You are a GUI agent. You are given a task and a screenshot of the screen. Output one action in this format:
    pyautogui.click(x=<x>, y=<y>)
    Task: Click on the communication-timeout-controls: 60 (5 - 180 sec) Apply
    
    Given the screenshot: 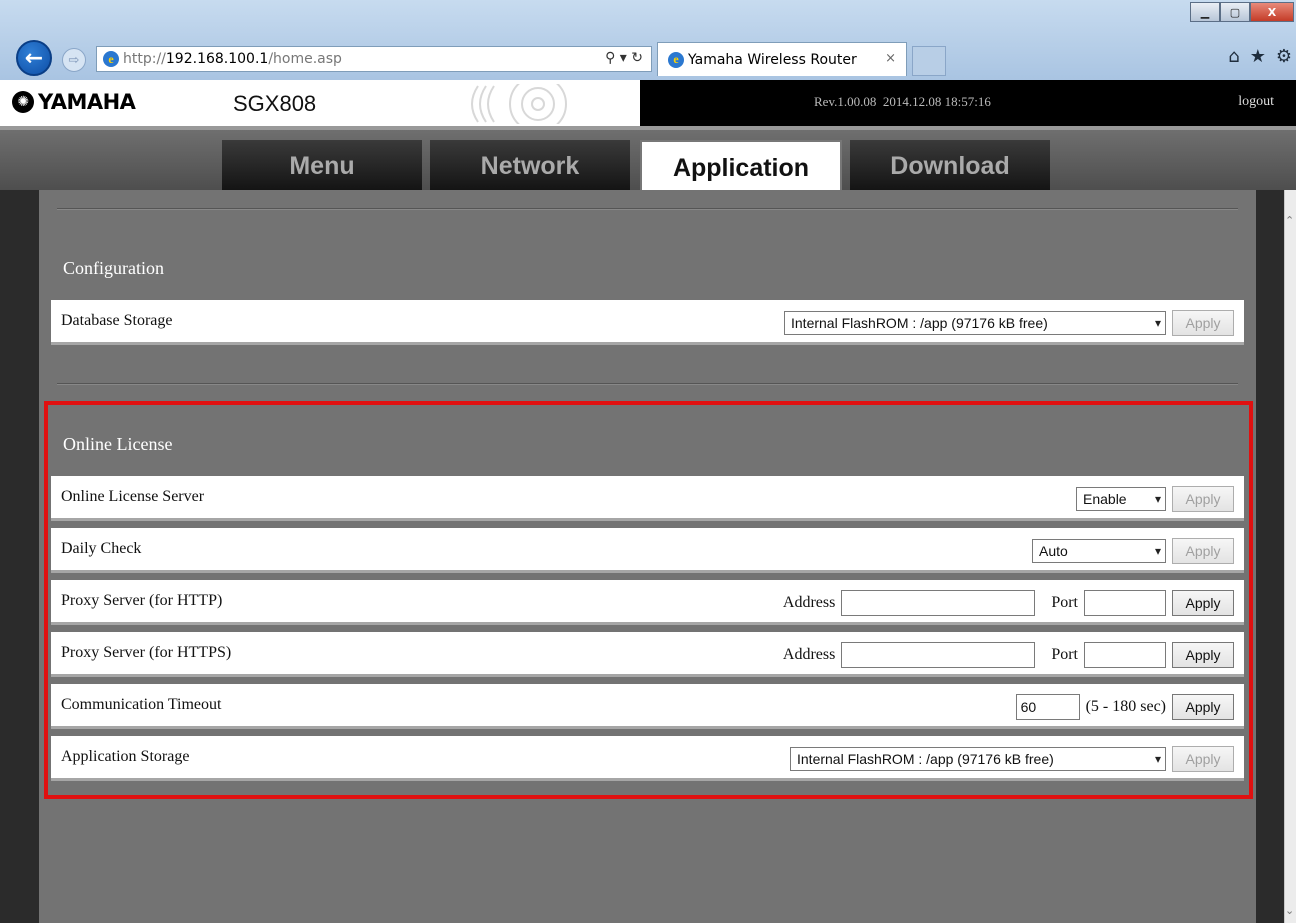 What is the action you would take?
    pyautogui.click(x=1124, y=707)
    